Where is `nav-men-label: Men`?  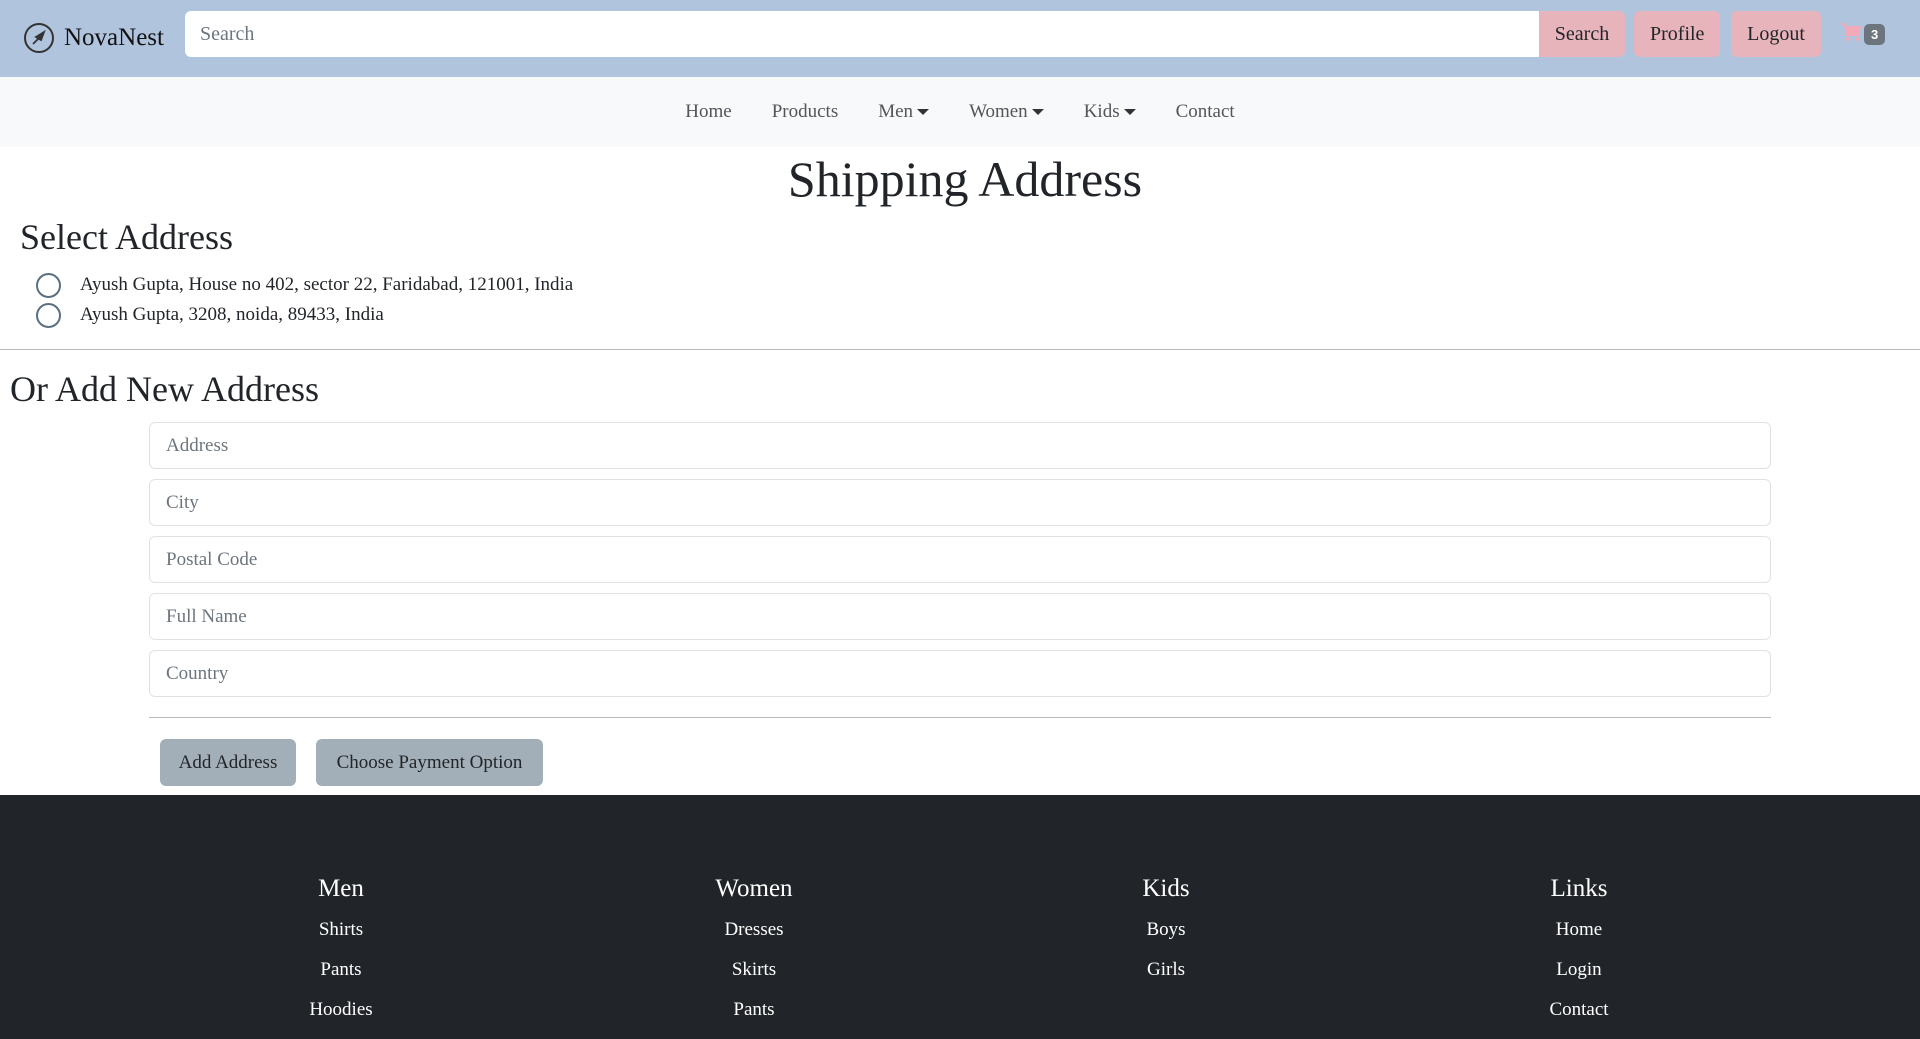 nav-men-label: Men is located at coordinates (896, 111).